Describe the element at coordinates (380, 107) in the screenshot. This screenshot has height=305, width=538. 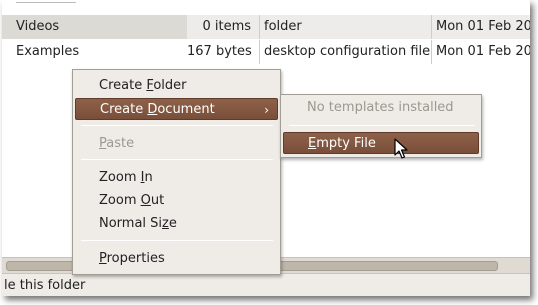
I see `submenu-item-no-templates: No templates installed` at that location.